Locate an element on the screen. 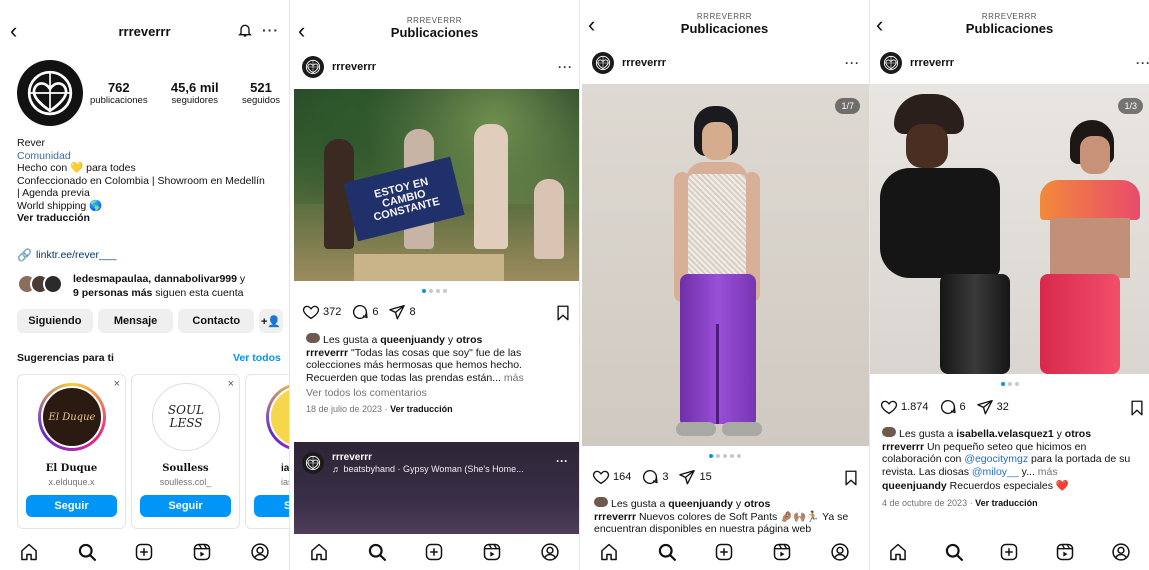 Image resolution: width=1149 pixels, height=570 pixels. bottom-nav is located at coordinates (1009, 552).